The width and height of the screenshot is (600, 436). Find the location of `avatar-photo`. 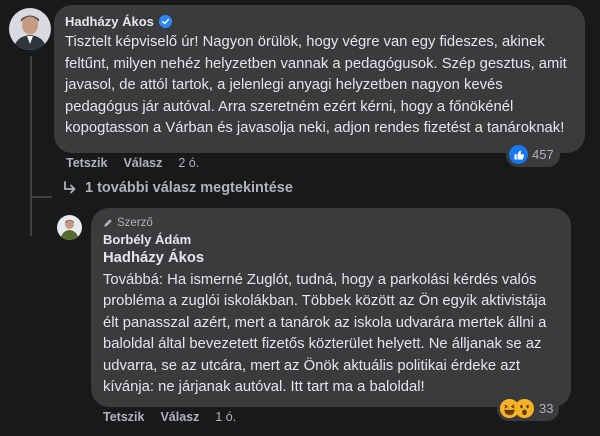

avatar-photo is located at coordinates (30, 29).